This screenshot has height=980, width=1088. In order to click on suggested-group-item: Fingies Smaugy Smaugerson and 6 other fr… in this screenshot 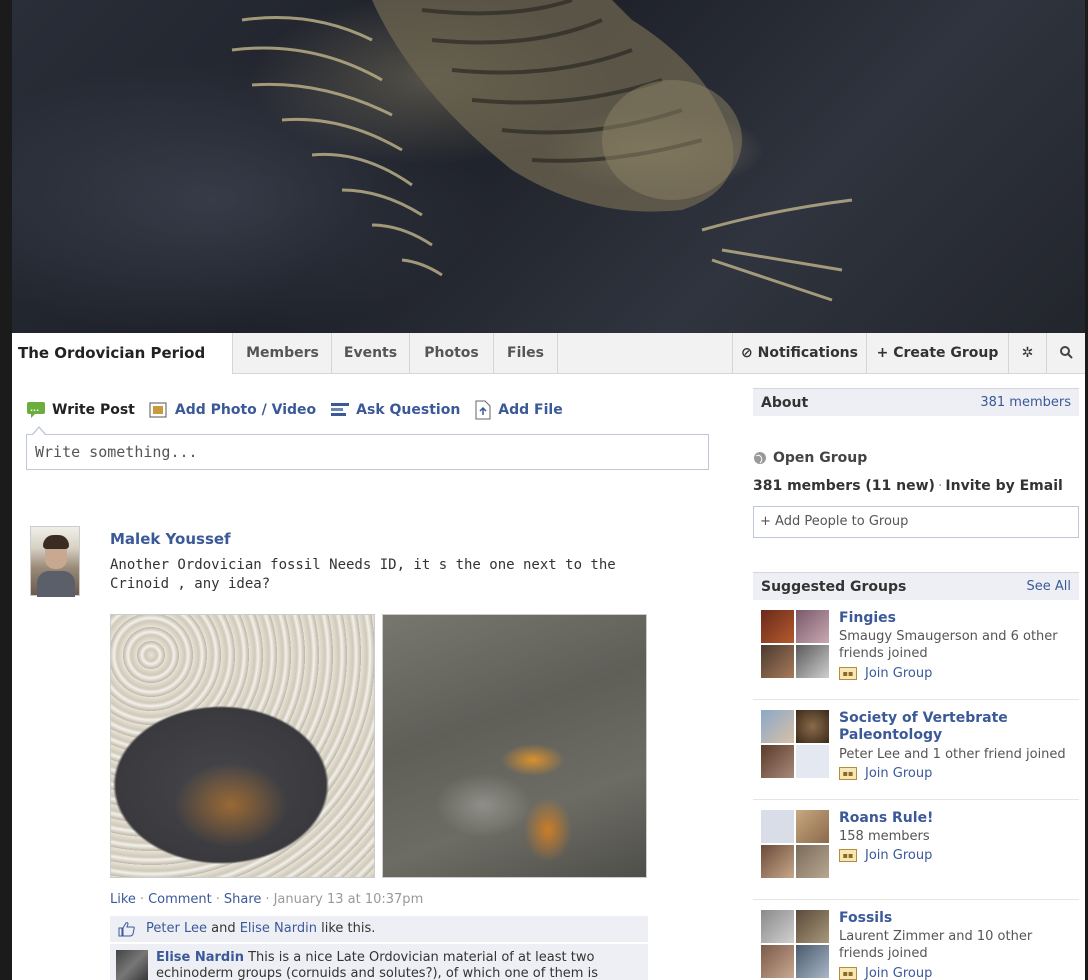, I will do `click(916, 650)`.